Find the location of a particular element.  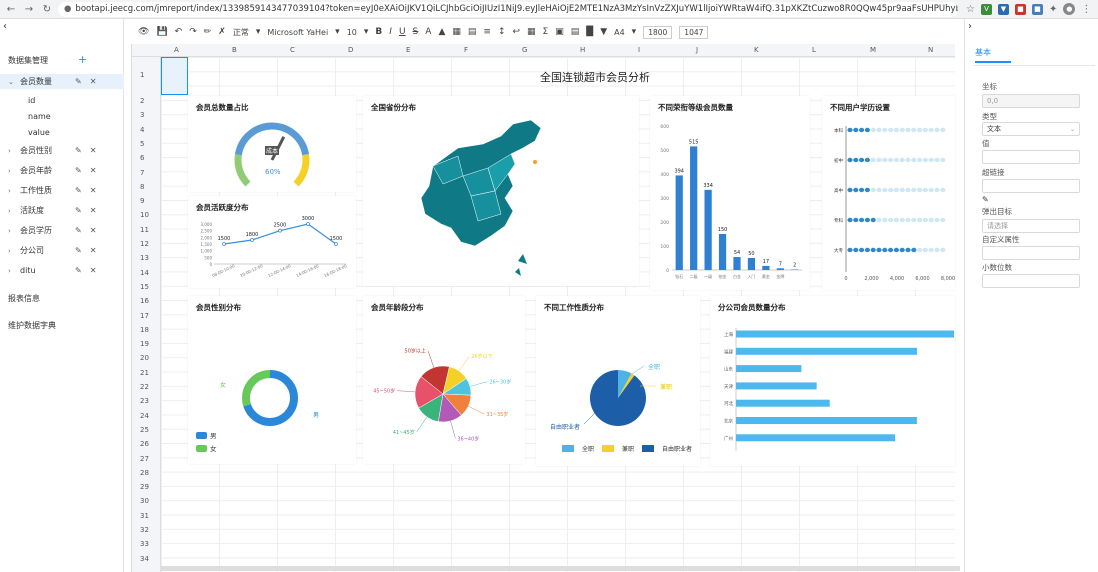

menu-icon: ⋮ is located at coordinates (1086, 9).